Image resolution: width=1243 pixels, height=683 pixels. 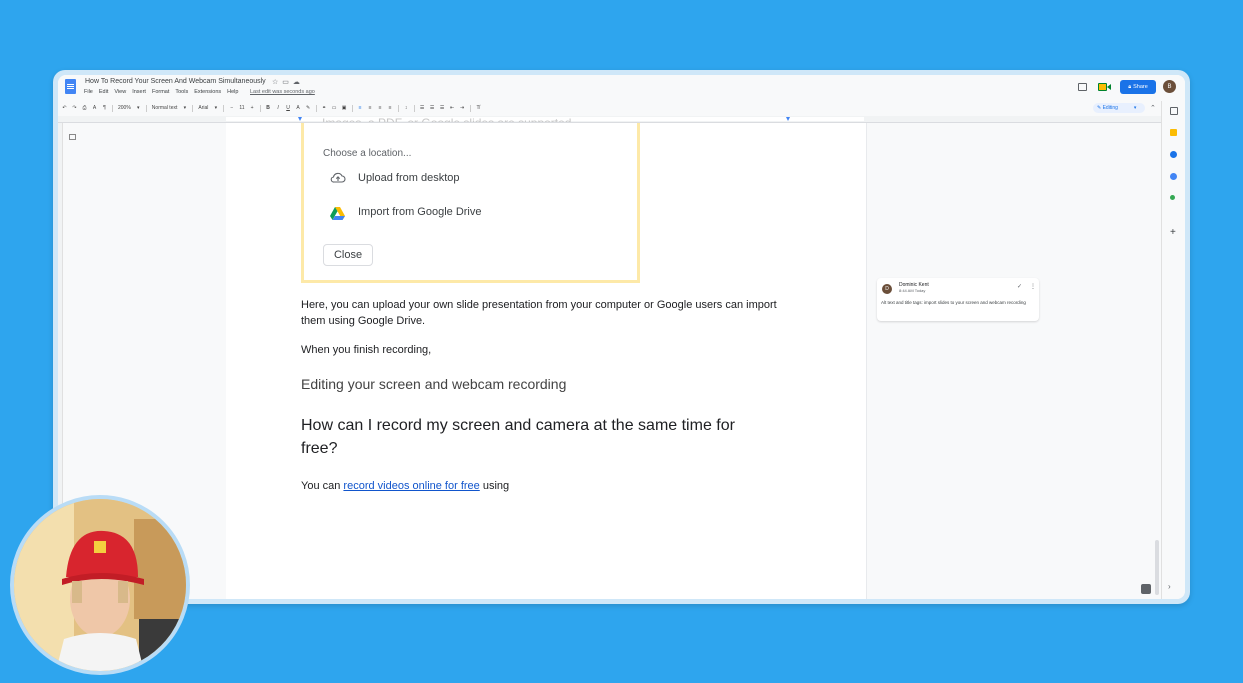 I want to click on vertical-scrollbar, so click(x=1157, y=567).